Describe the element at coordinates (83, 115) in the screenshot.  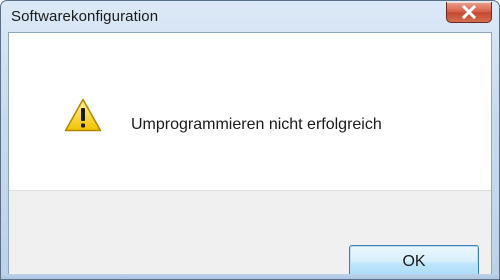
I see `warning-icon` at that location.